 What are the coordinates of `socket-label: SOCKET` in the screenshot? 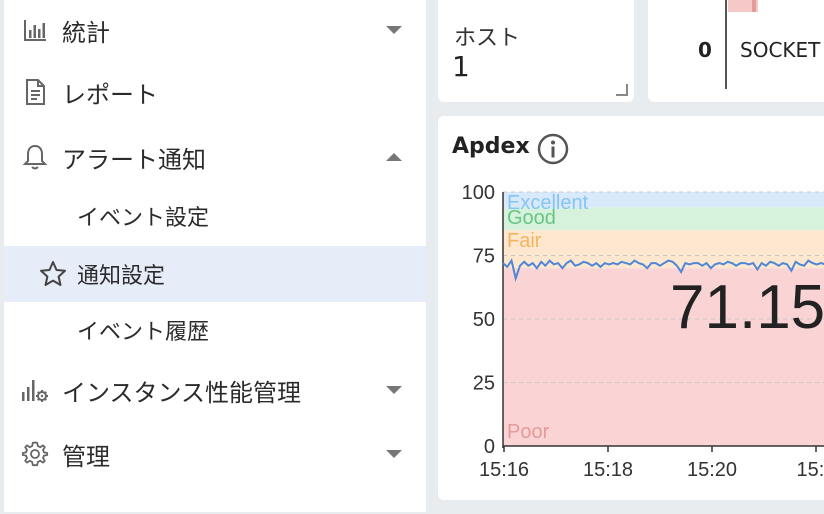 It's located at (780, 50).